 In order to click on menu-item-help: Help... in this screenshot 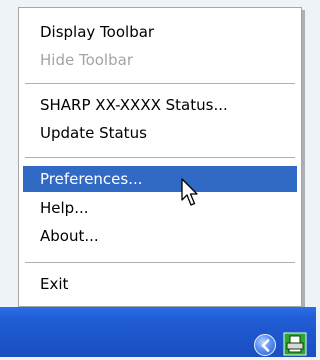, I will do `click(160, 208)`.